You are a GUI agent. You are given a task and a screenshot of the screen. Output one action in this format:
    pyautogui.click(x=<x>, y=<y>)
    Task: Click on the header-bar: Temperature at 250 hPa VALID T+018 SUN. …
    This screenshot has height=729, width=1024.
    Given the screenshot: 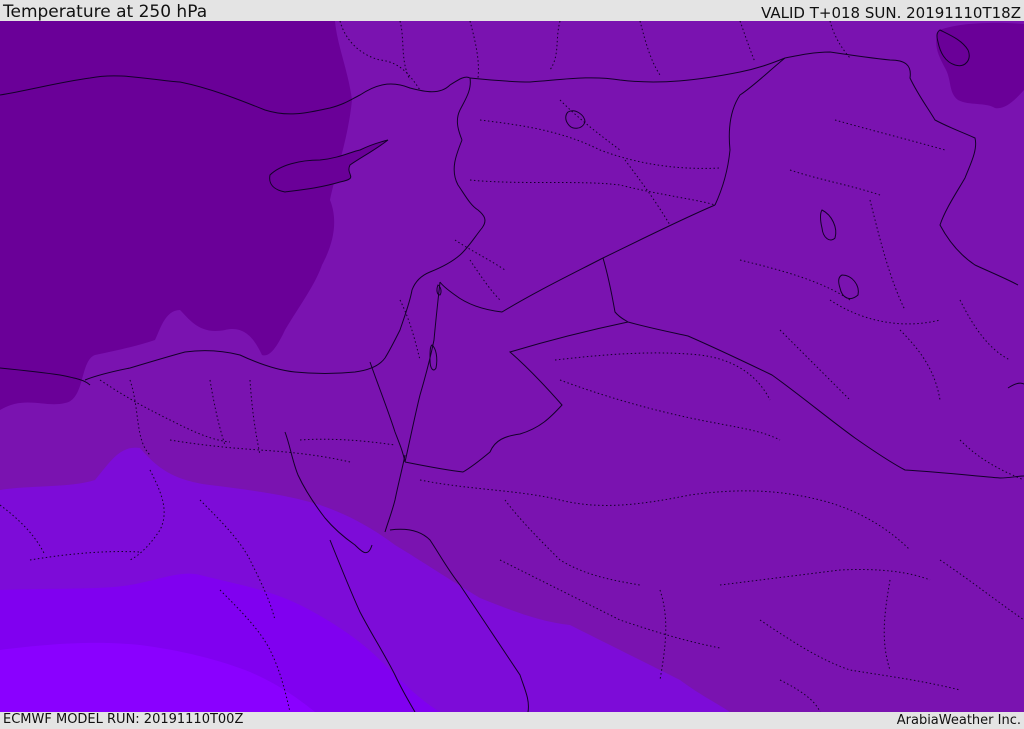 What is the action you would take?
    pyautogui.click(x=512, y=11)
    